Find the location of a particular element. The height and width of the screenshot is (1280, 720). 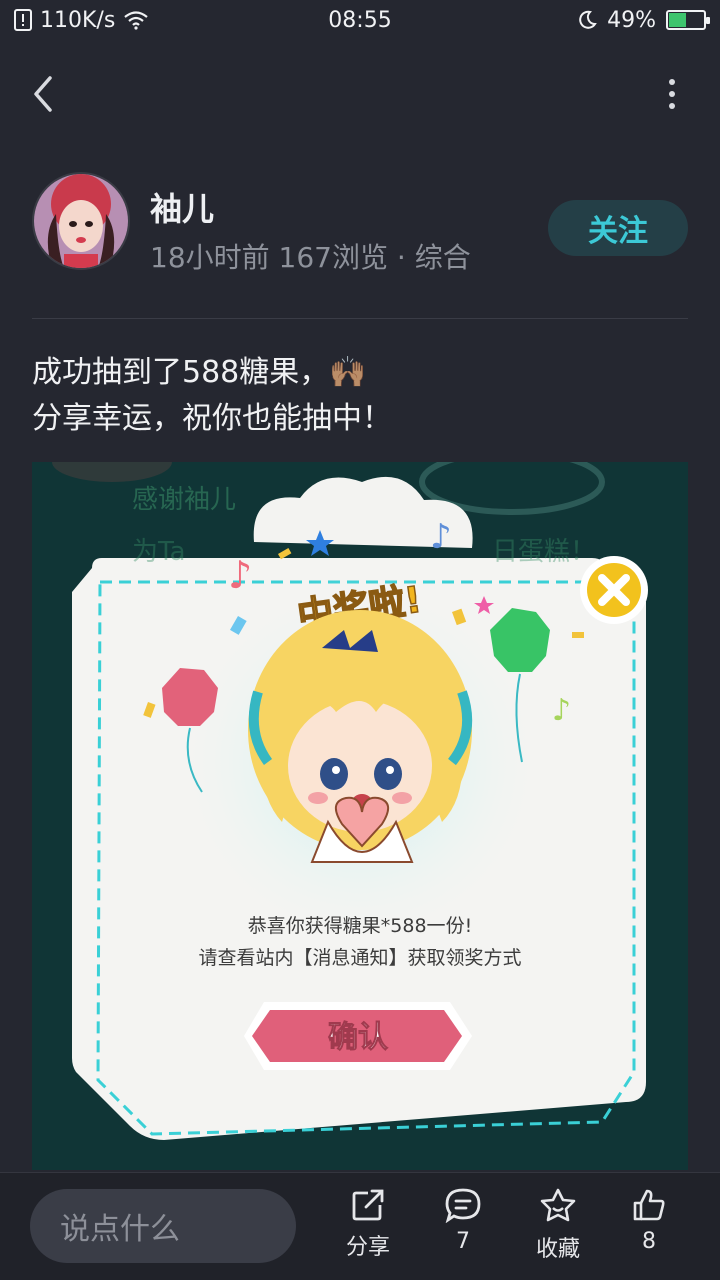

comment-count: 7 is located at coordinates (463, 1241).